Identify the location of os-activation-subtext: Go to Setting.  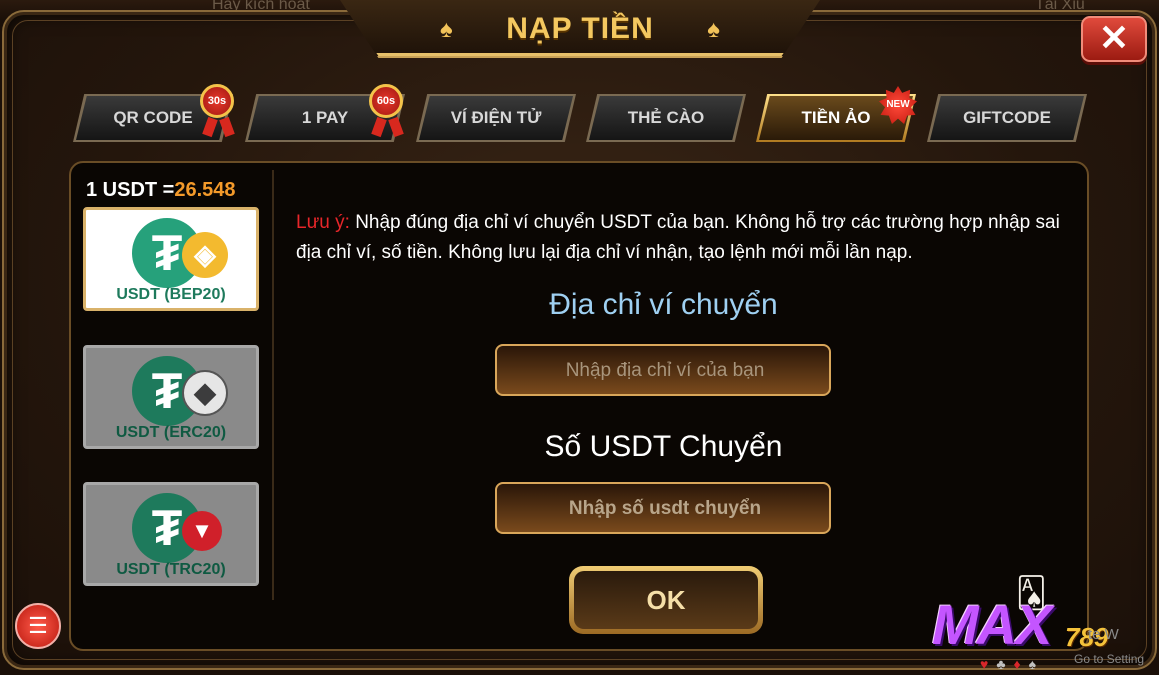
(1109, 659).